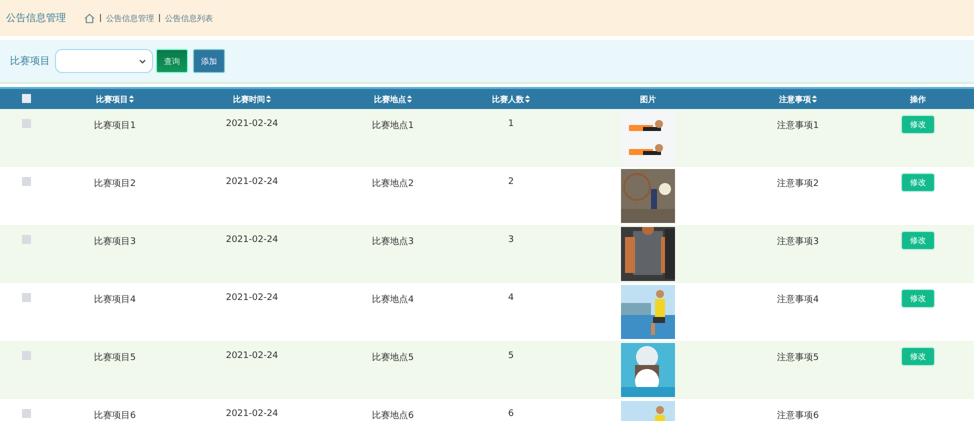 This screenshot has width=974, height=421. What do you see at coordinates (511, 240) in the screenshot?
I see `table-cell: 3` at bounding box center [511, 240].